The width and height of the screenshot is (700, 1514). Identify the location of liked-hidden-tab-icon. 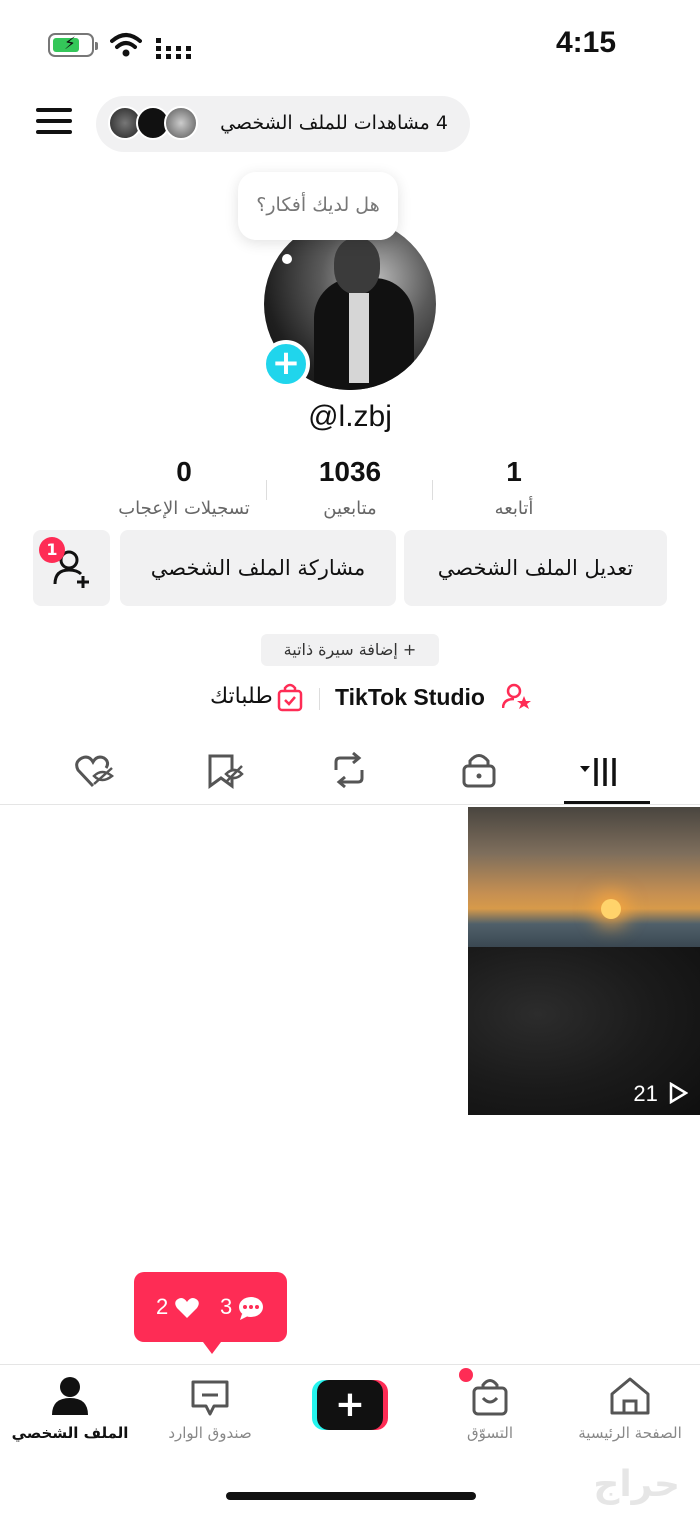
(94, 770).